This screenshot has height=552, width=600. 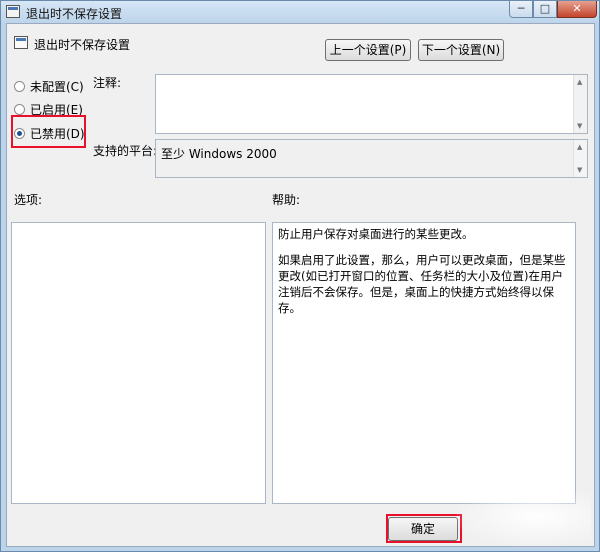 What do you see at coordinates (48, 131) in the screenshot?
I see `disabled-highlight-box` at bounding box center [48, 131].